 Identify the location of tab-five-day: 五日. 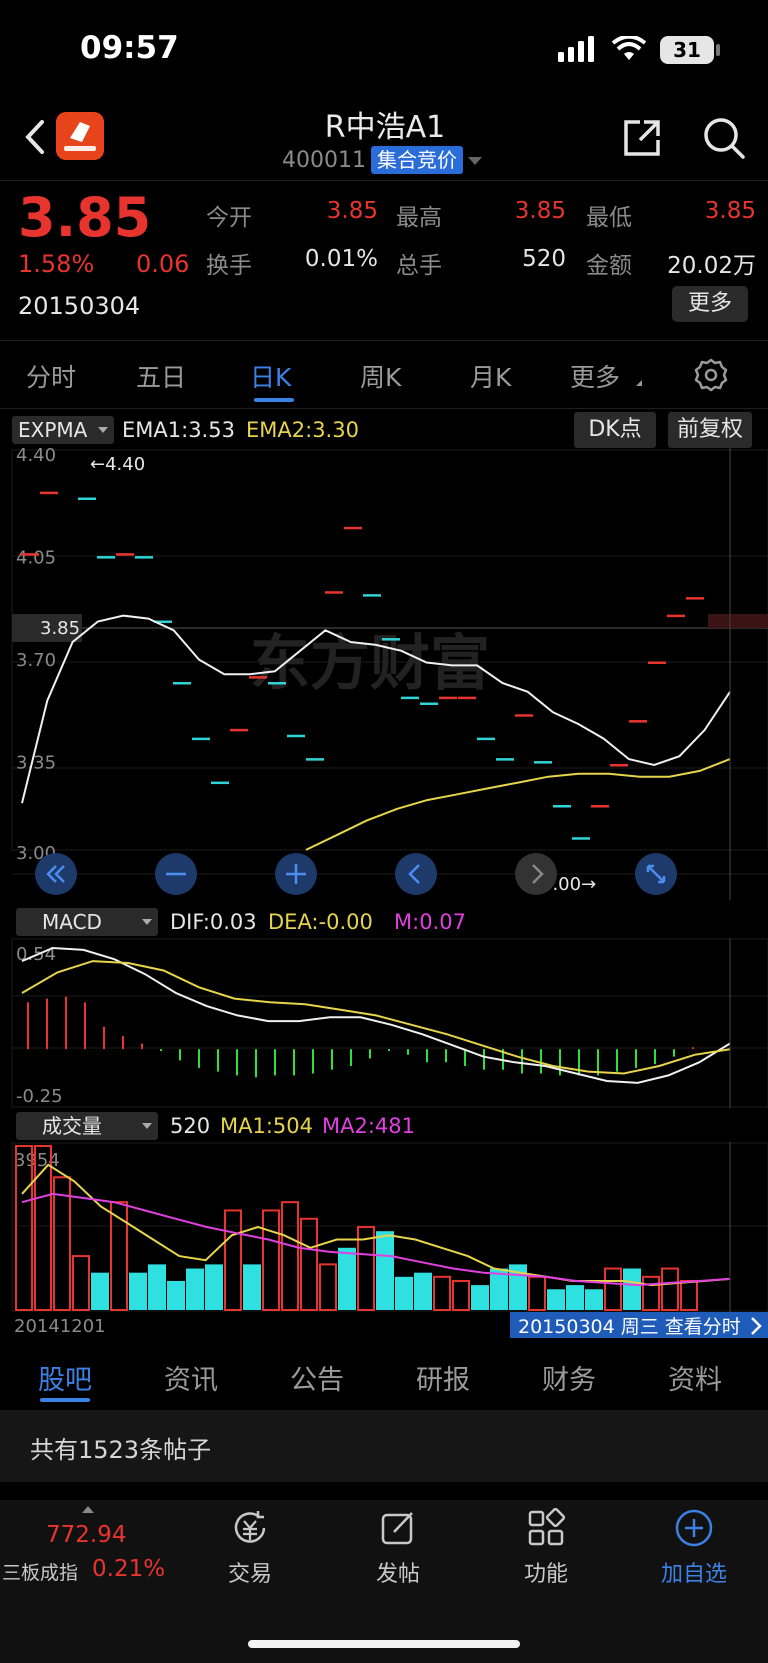
(161, 376).